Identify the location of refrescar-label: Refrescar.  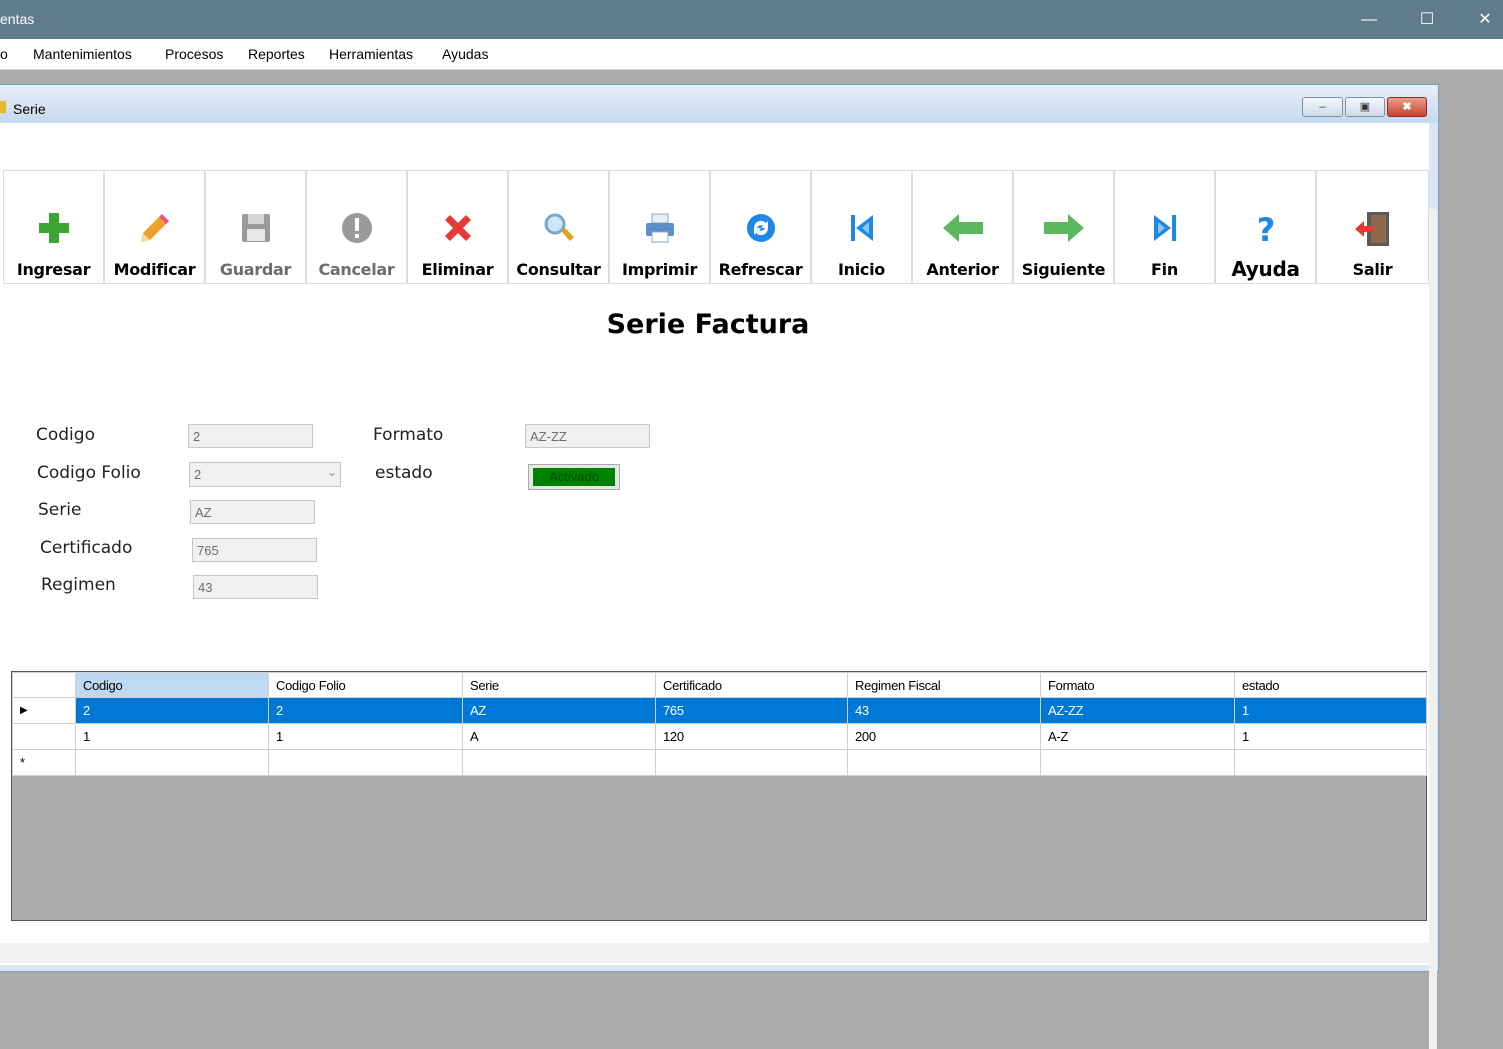
(760, 269).